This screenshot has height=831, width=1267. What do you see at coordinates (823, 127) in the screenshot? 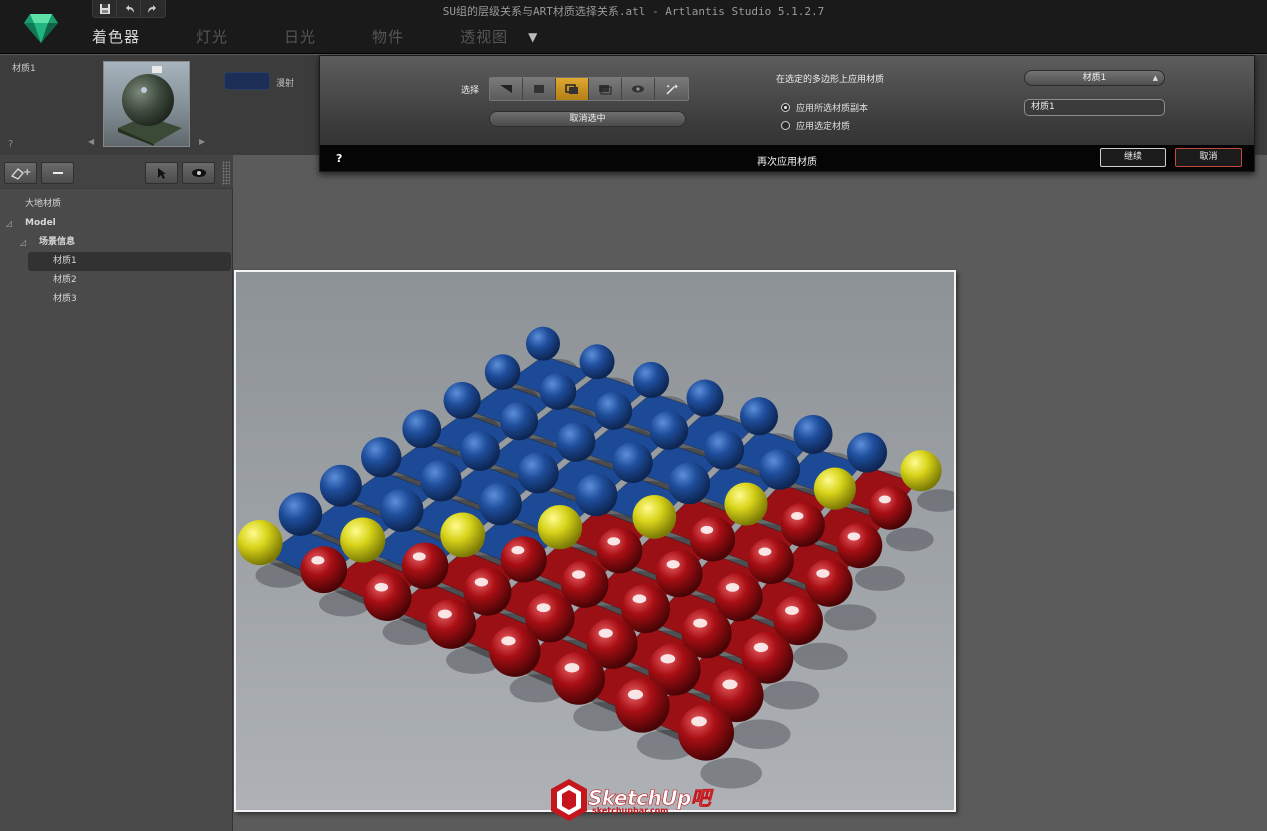
I see `apply-selected-label: 应用选定材质` at bounding box center [823, 127].